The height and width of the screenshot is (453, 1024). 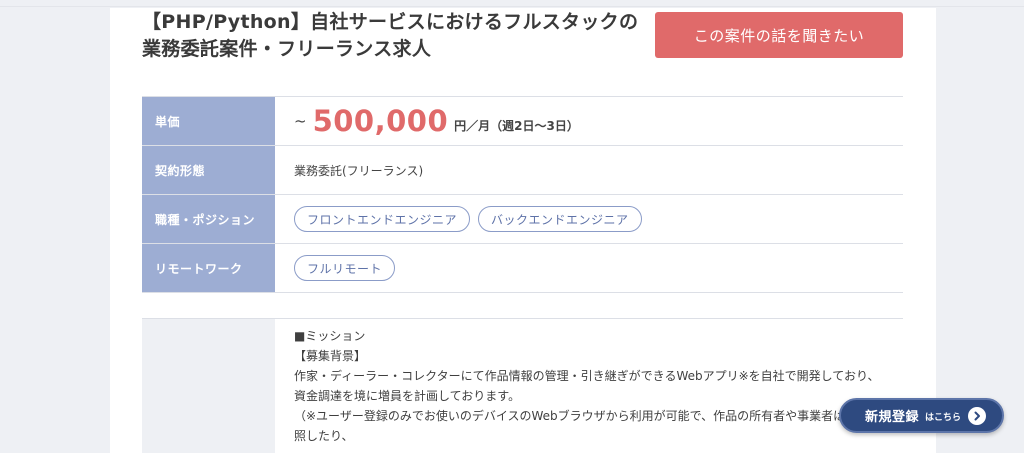 I want to click on price-label: 単価, so click(x=208, y=121).